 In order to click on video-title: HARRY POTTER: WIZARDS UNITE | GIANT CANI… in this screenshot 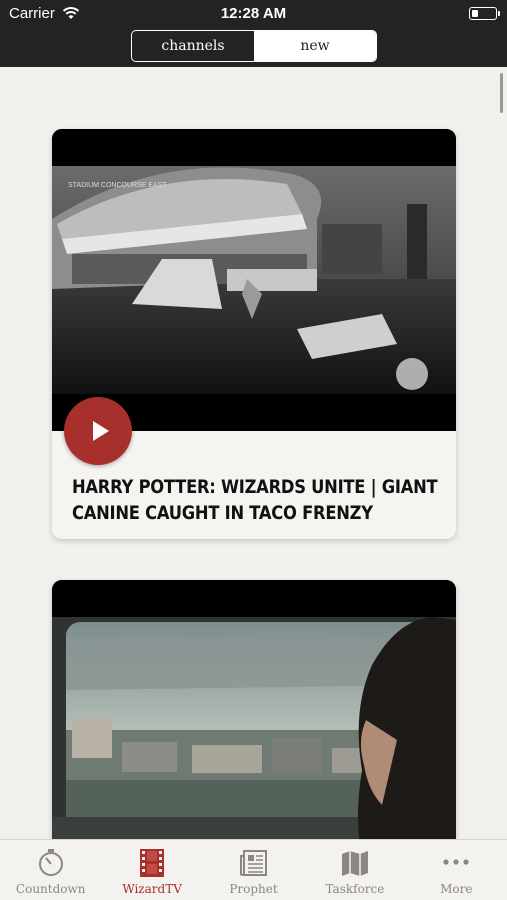, I will do `click(257, 500)`.